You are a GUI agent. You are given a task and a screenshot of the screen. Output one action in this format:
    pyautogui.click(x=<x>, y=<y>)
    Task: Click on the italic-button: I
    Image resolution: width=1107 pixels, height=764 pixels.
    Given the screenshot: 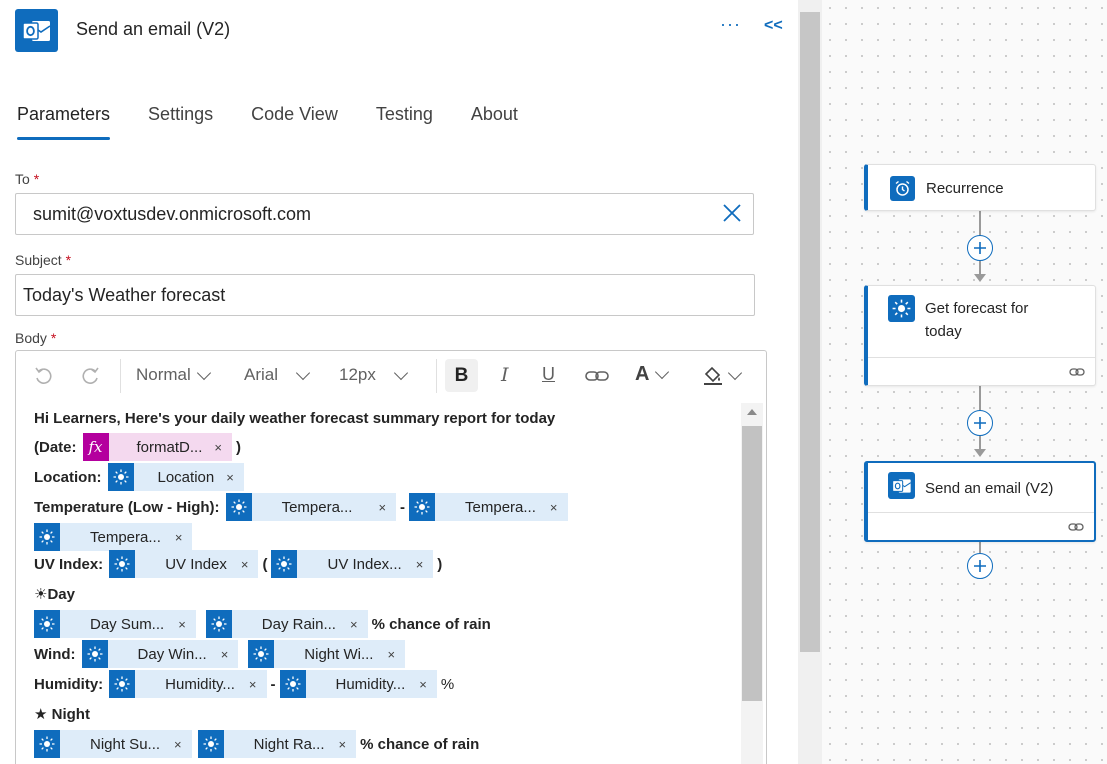 What is the action you would take?
    pyautogui.click(x=505, y=375)
    